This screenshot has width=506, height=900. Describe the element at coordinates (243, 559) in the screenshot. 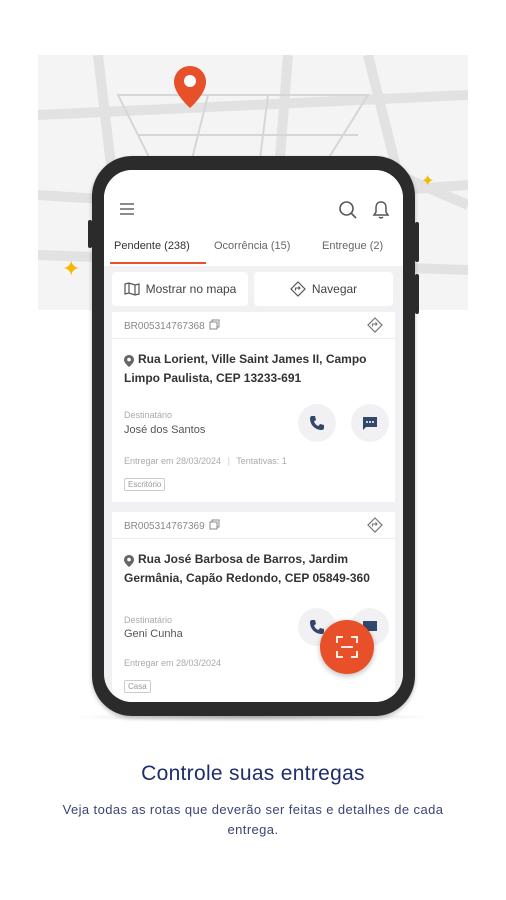

I see `delivery-address: Rua José Barbosa de Barros, Jardim` at that location.